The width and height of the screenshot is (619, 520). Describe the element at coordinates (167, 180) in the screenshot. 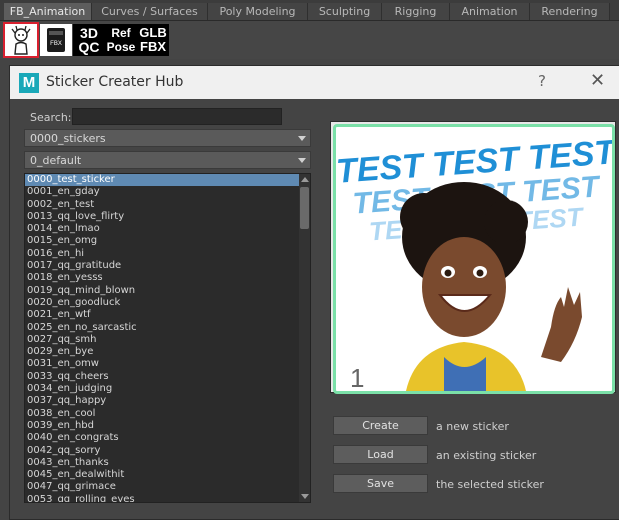

I see `sticker-list-item: 0000_test_sticker` at that location.